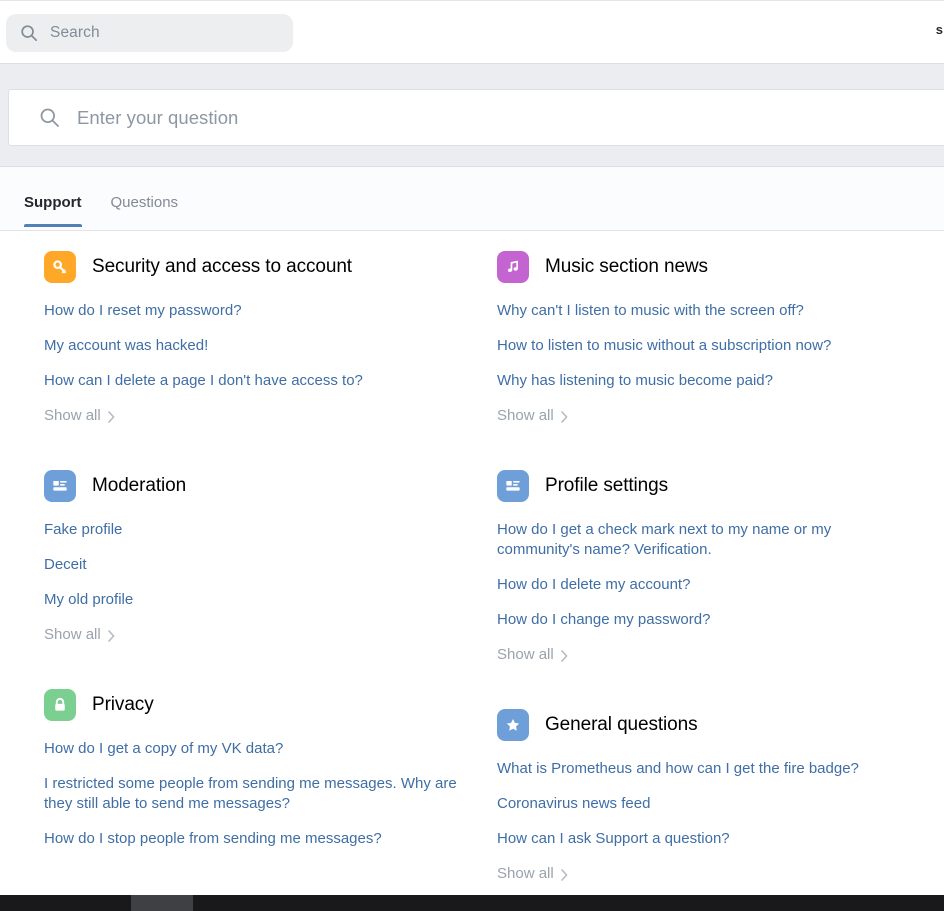  What do you see at coordinates (713, 267) in the screenshot?
I see `category-header: Music section news` at bounding box center [713, 267].